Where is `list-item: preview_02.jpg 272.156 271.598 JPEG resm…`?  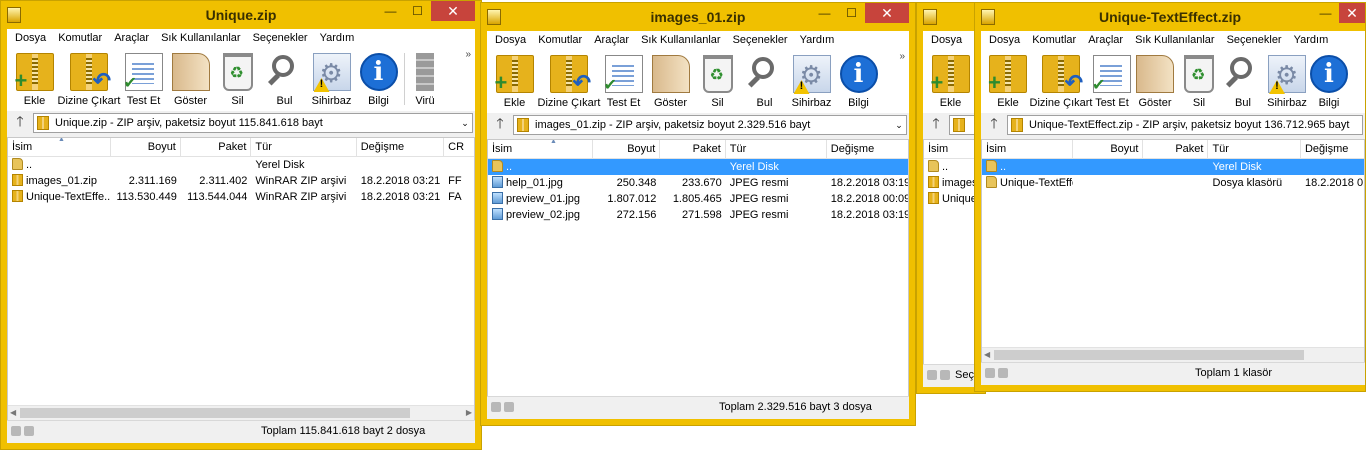
list-item: preview_02.jpg 272.156 271.598 JPEG resm… is located at coordinates (698, 215).